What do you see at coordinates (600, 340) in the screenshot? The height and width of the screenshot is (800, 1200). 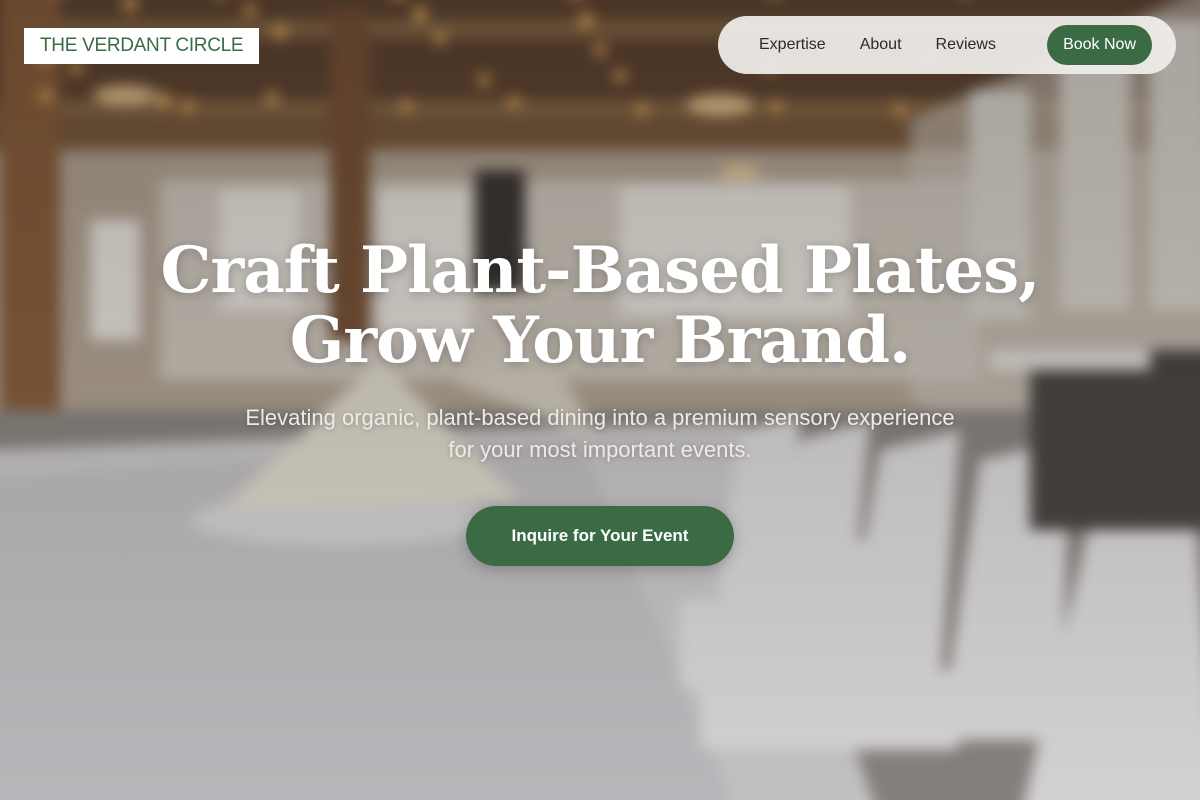 I see `hero-title-line-2: Grow Your Brand.` at bounding box center [600, 340].